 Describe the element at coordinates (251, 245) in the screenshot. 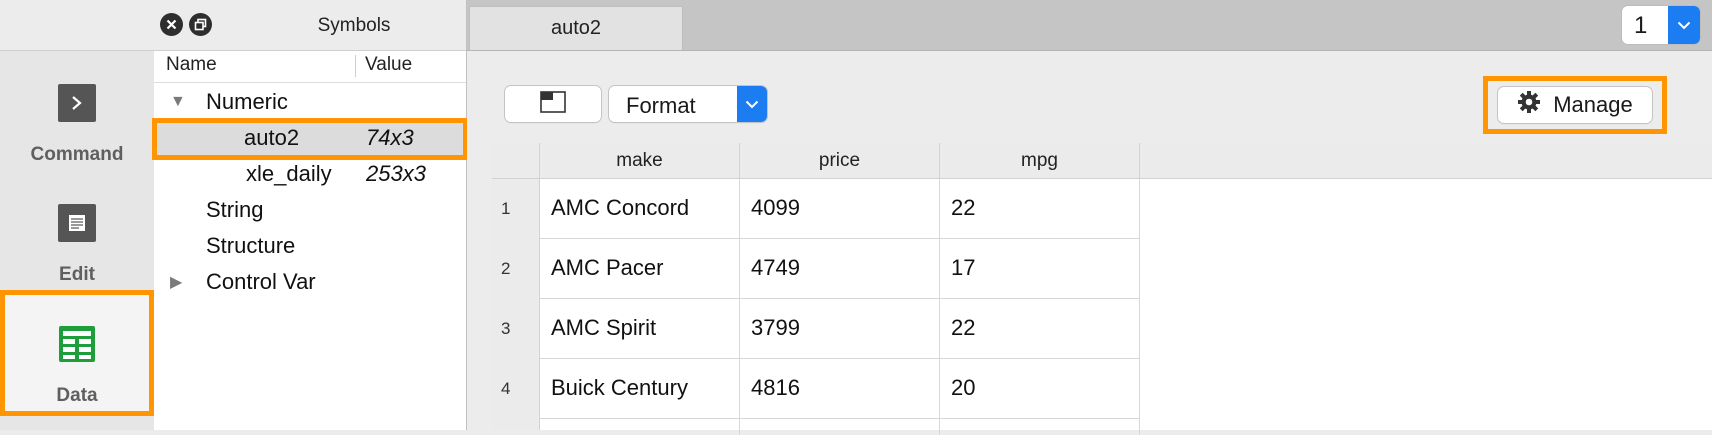

I see `tree-group-label: Structure` at that location.